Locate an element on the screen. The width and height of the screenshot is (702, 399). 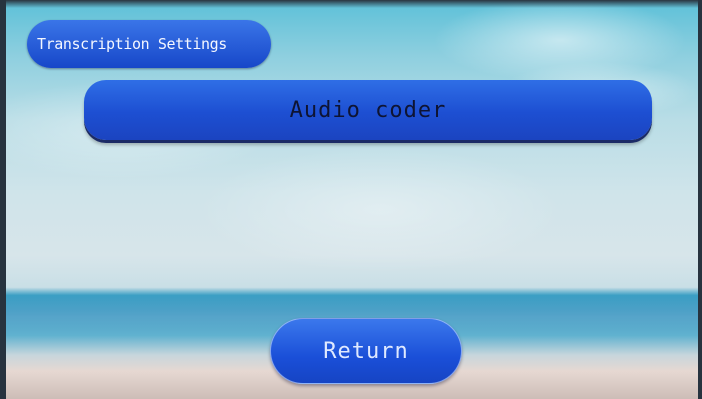
screen-bezel-right is located at coordinates (700, 199).